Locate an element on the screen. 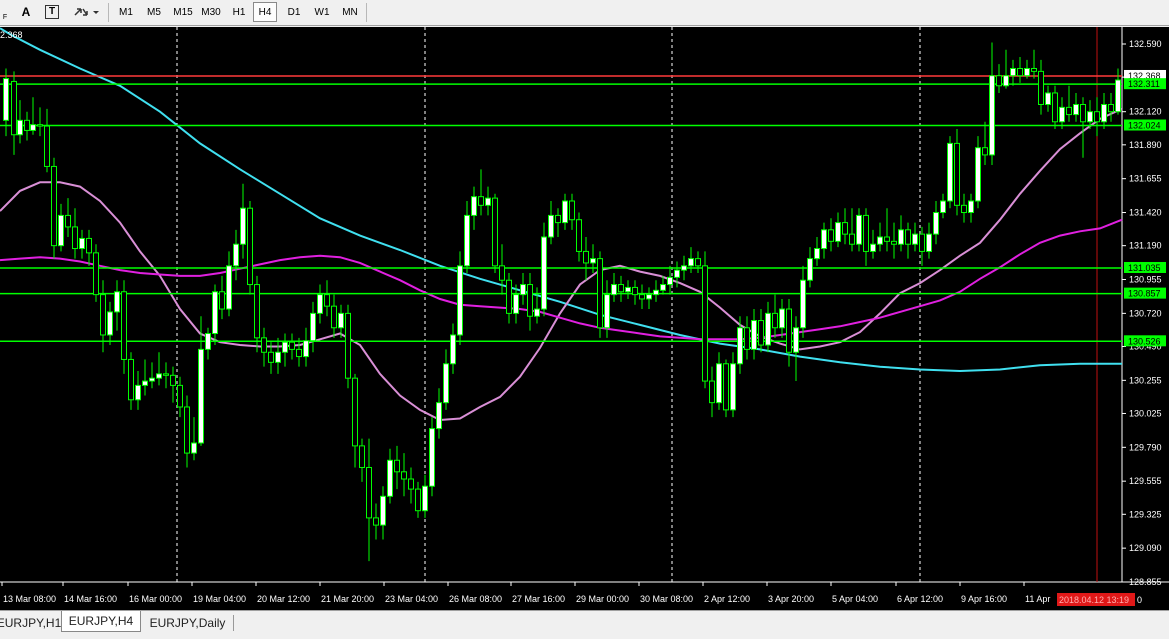  time-tick-label: 5 Apr 04:00 is located at coordinates (855, 599).